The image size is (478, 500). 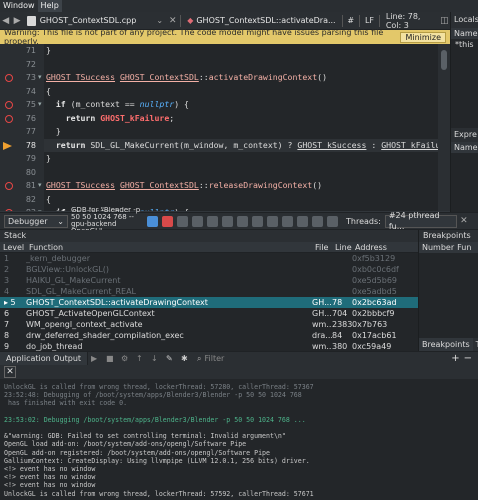 What do you see at coordinates (410, 21) in the screenshot?
I see `cursor-position: Line: 78, Col: 3` at bounding box center [410, 21].